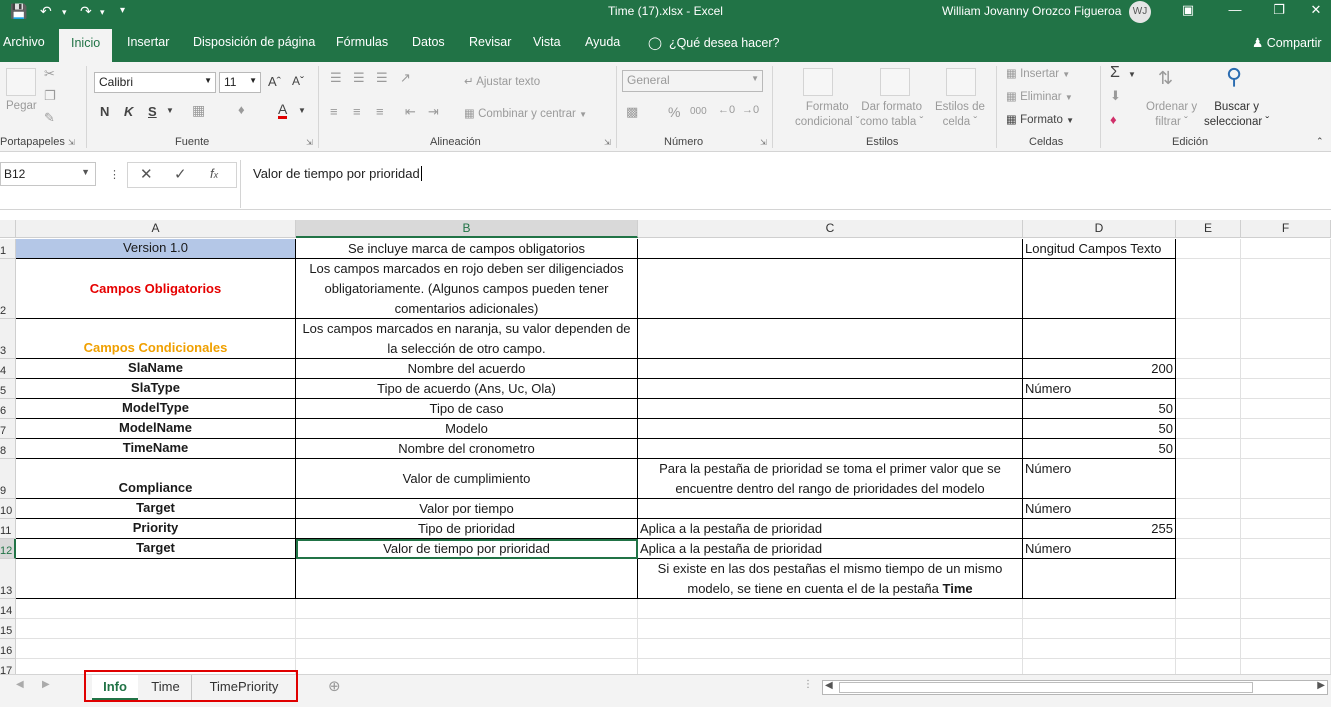  I want to click on tell-me-search: ◯ ¿Qué desea hacer?, so click(713, 42).